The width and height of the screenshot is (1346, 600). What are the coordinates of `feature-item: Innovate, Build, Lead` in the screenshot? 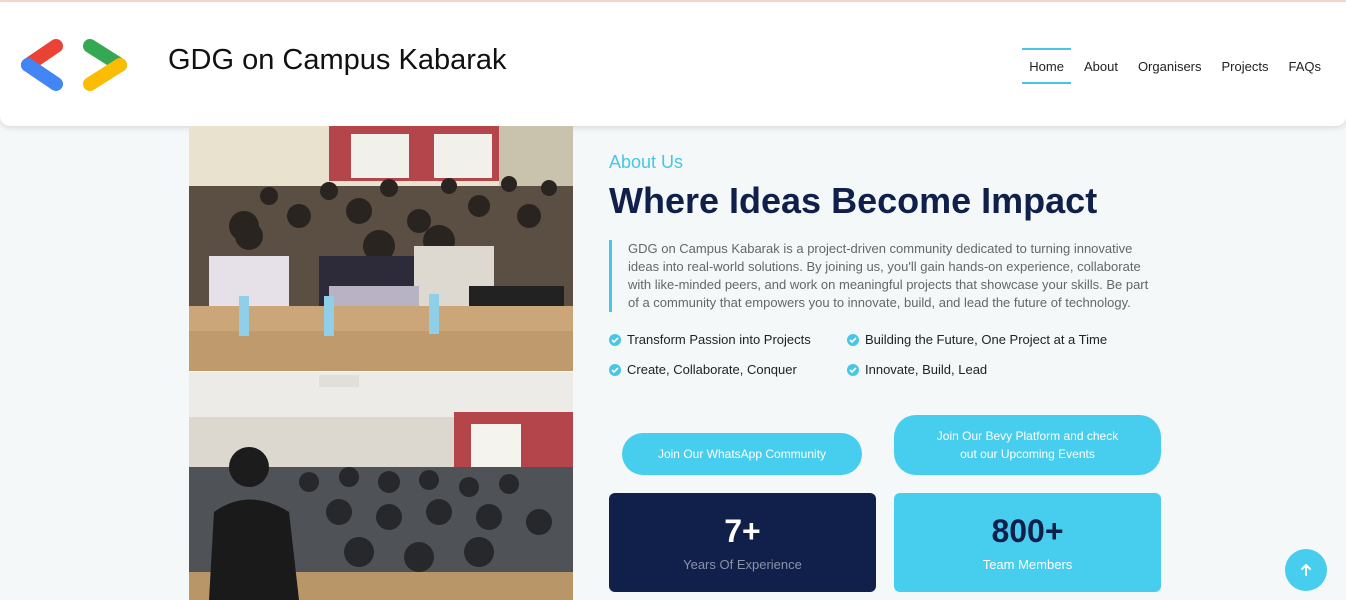 It's located at (917, 369).